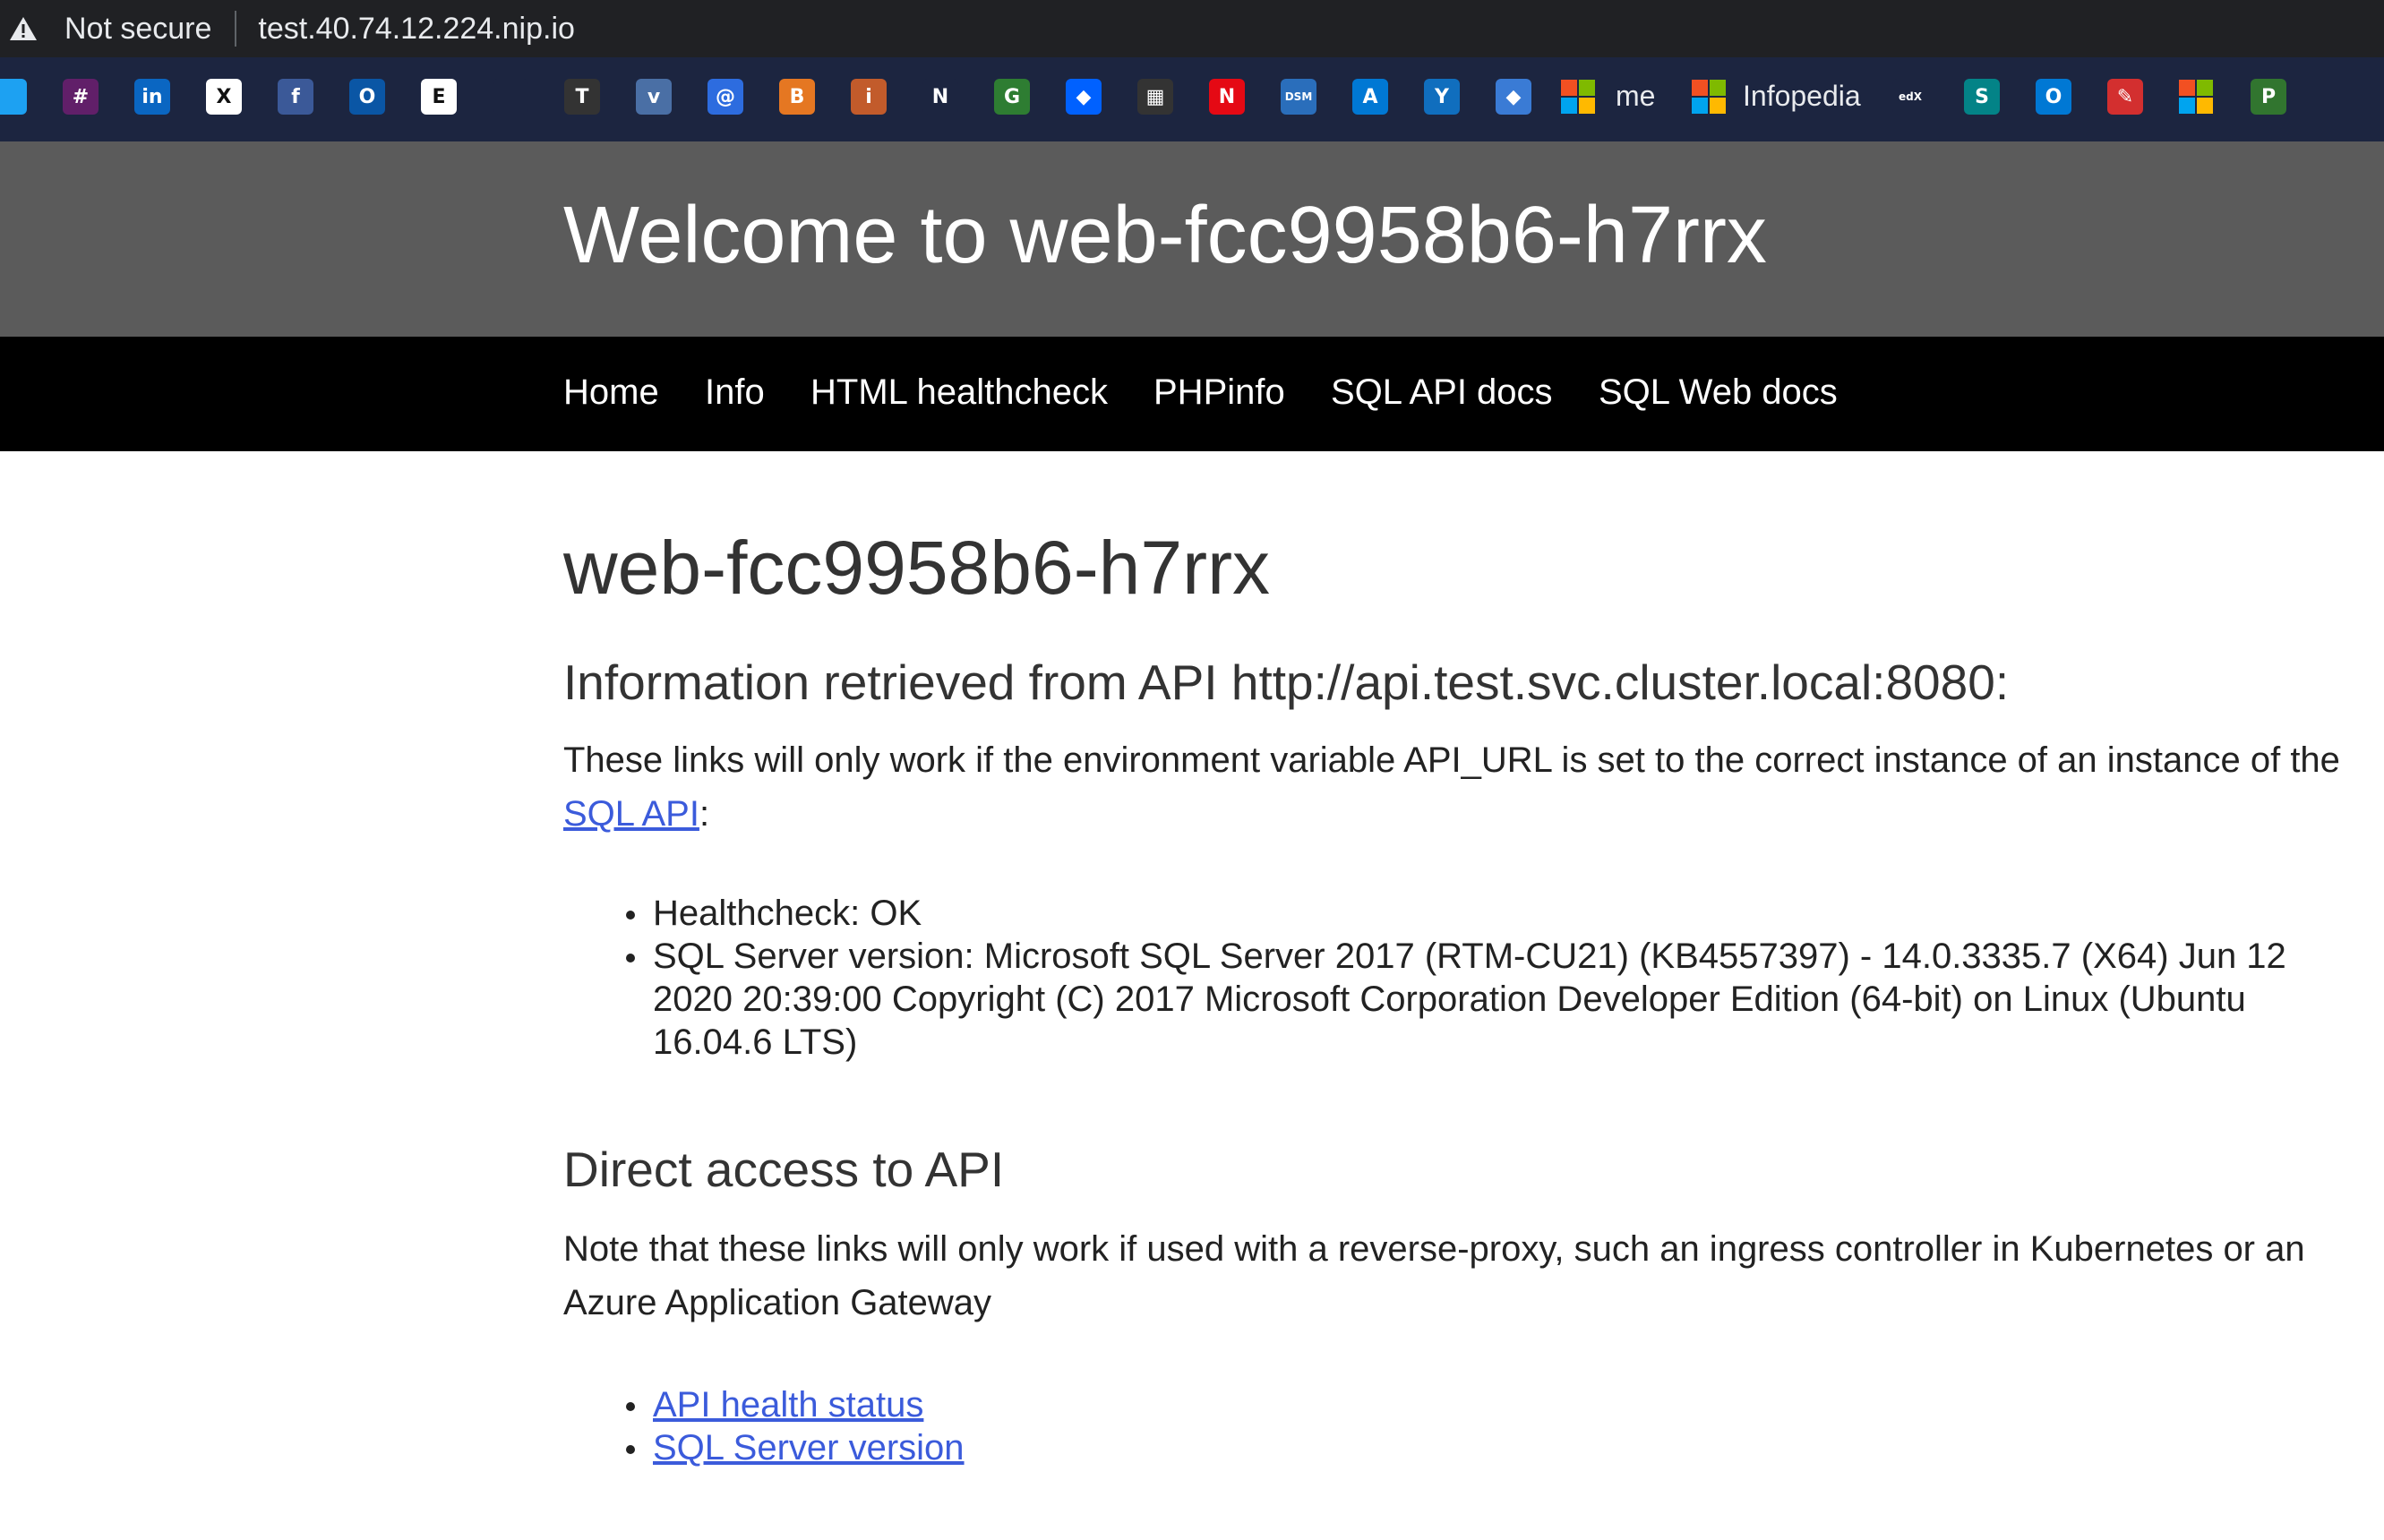 This screenshot has width=2384, height=1540. I want to click on list-item-healthcheck: Healthcheck: OK, so click(1495, 913).